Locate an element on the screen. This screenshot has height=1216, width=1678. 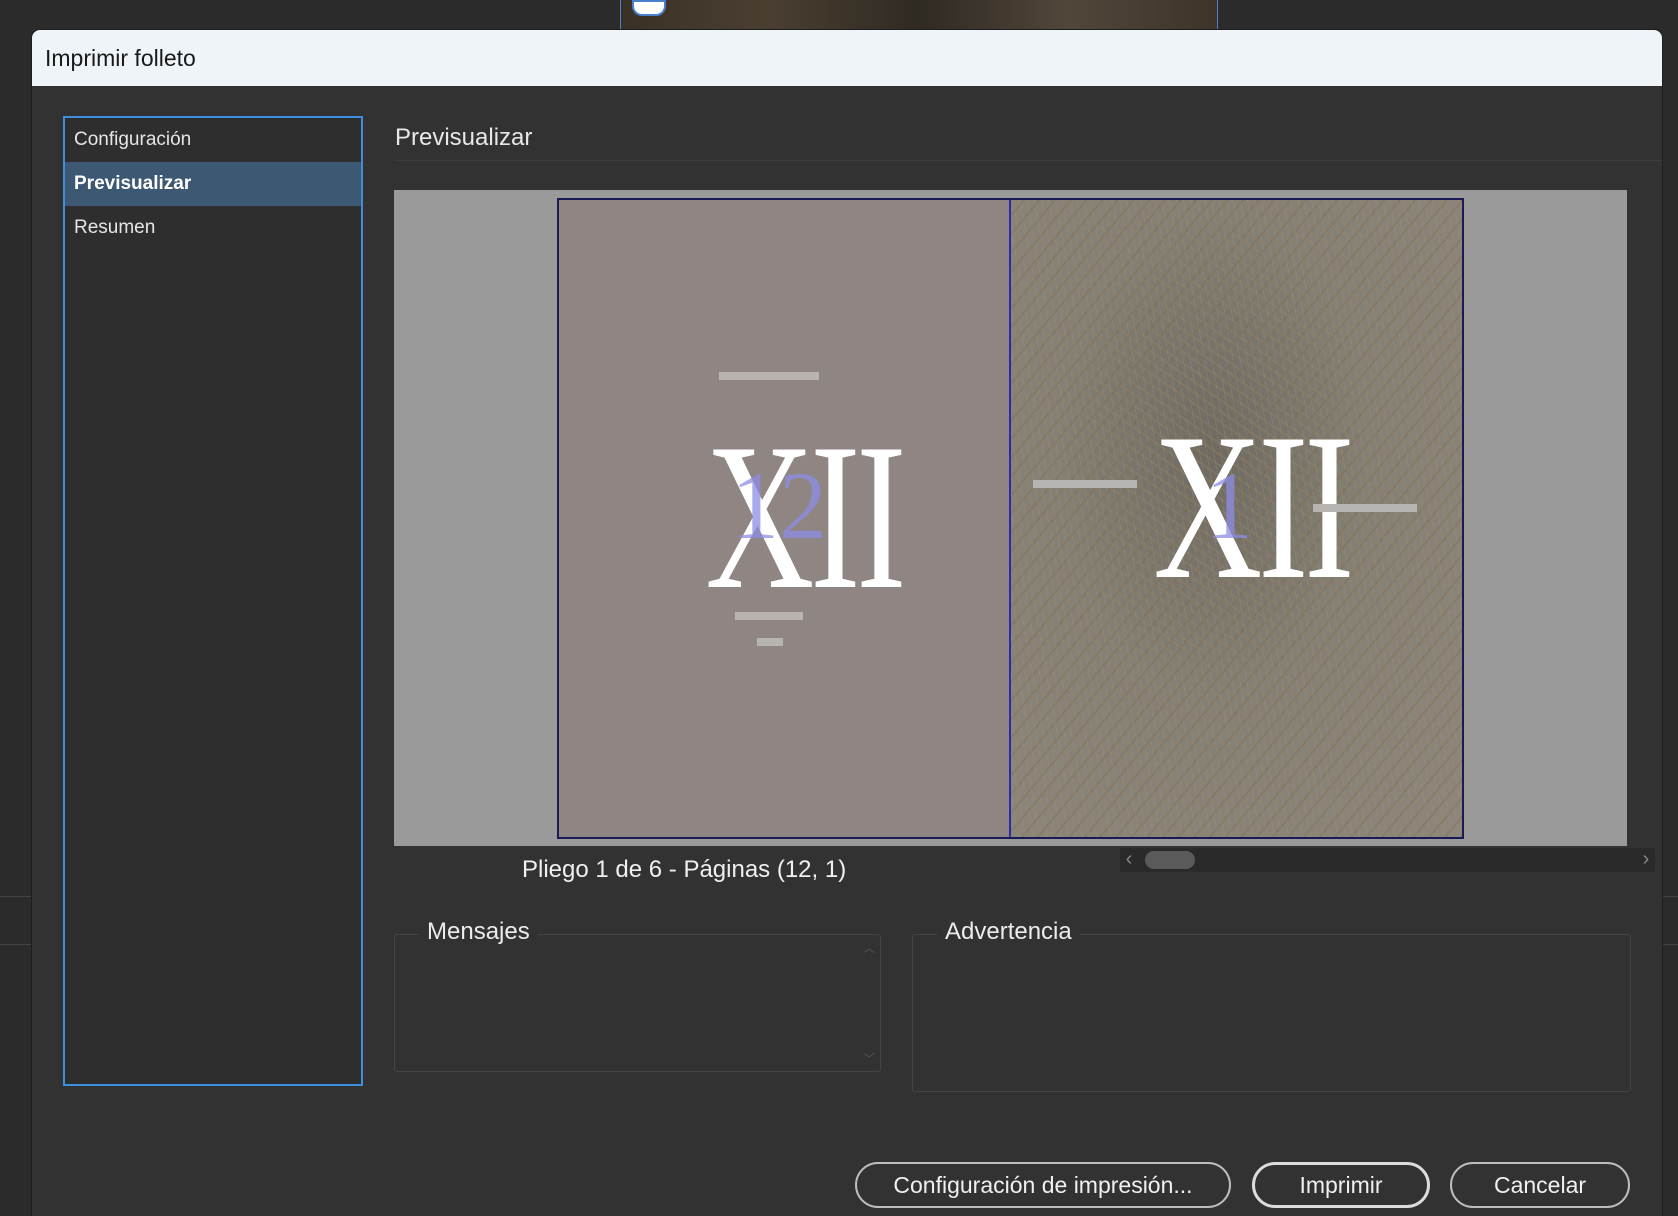
left-page: XII 12 is located at coordinates (784, 518).